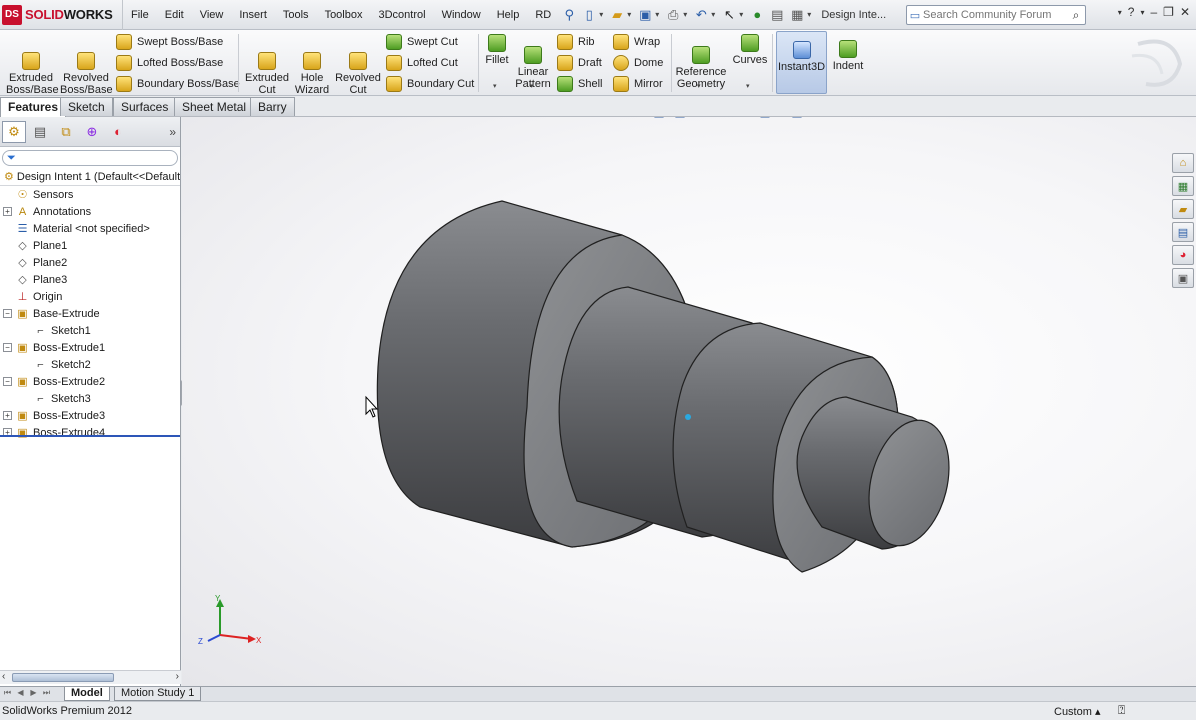 Image resolution: width=1196 pixels, height=720 pixels. What do you see at coordinates (90, 158) in the screenshot?
I see `feature-tree-filter: ⏷` at bounding box center [90, 158].